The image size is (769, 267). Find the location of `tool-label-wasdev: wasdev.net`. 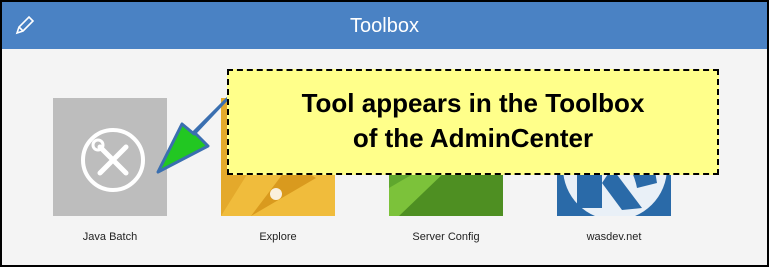

tool-label-wasdev: wasdev.net is located at coordinates (614, 237).